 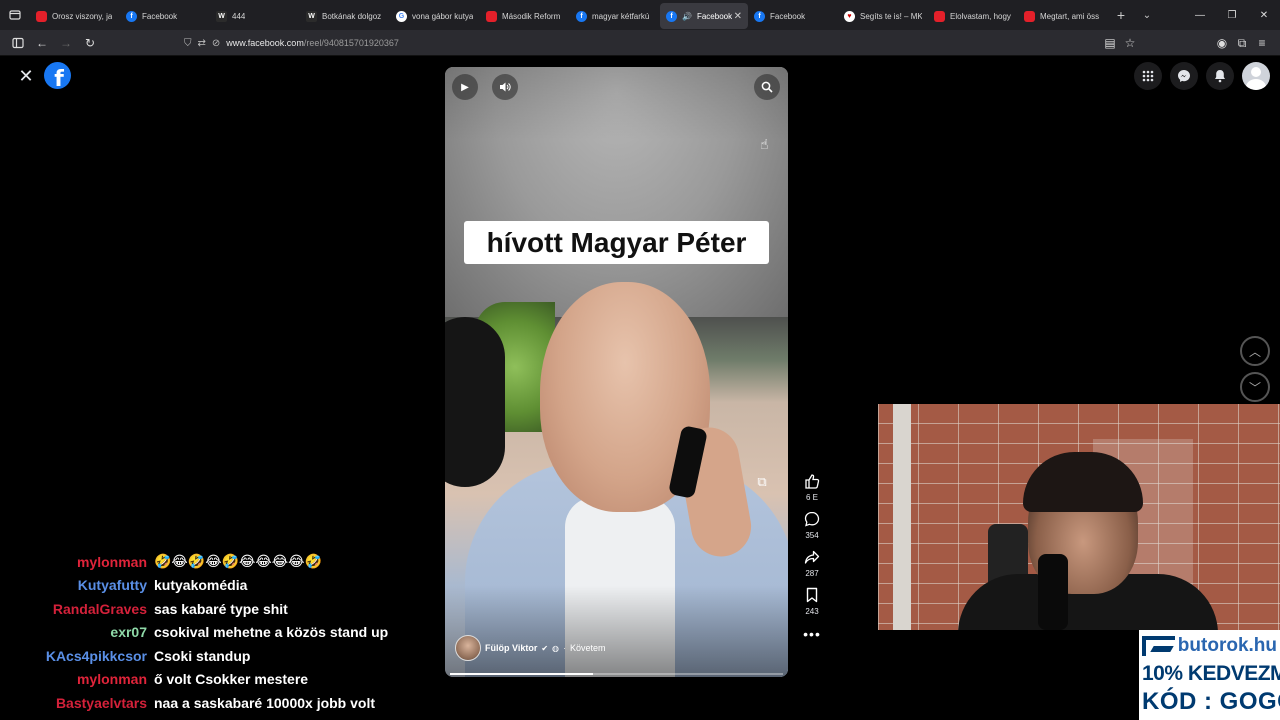 I want to click on tab-label: Megtart, ami öss, so click(x=1070, y=16).